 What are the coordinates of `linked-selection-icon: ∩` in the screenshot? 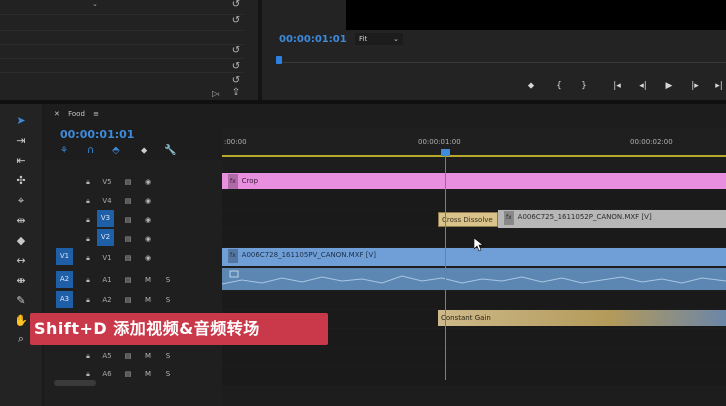 It's located at (90, 150).